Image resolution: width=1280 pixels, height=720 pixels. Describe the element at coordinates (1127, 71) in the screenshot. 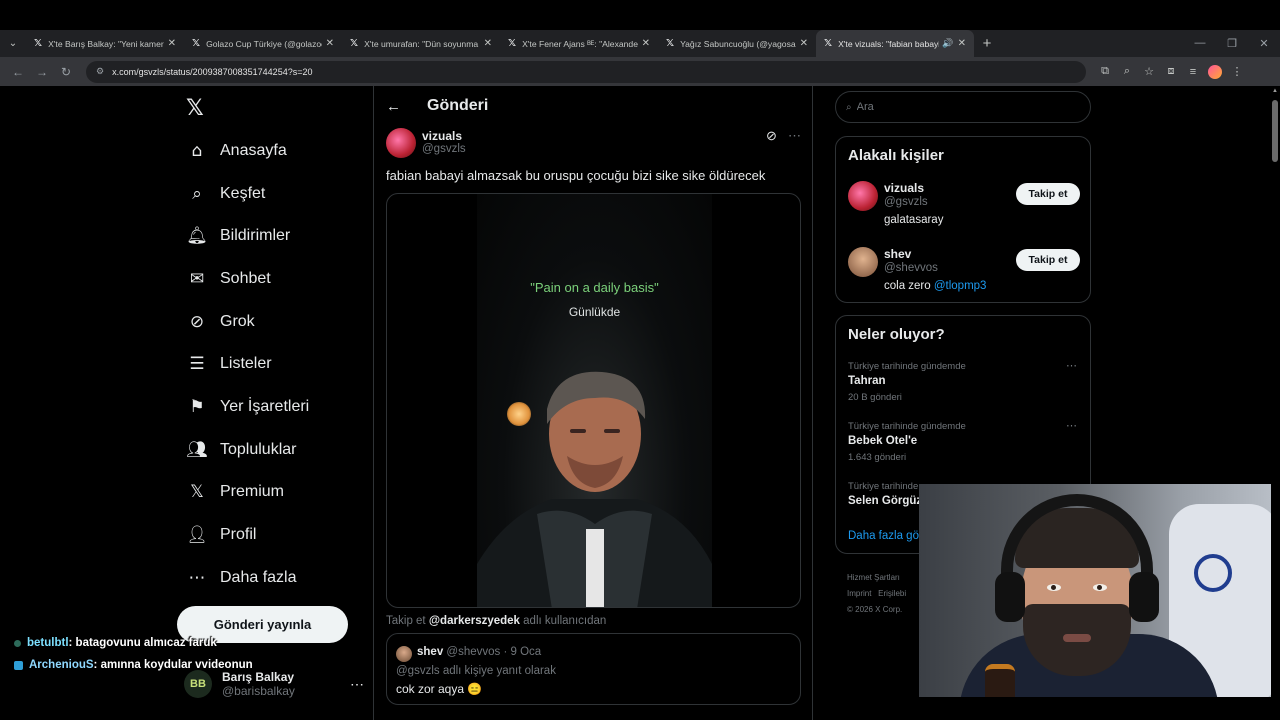

I see `zoom-icon: ⌕` at that location.